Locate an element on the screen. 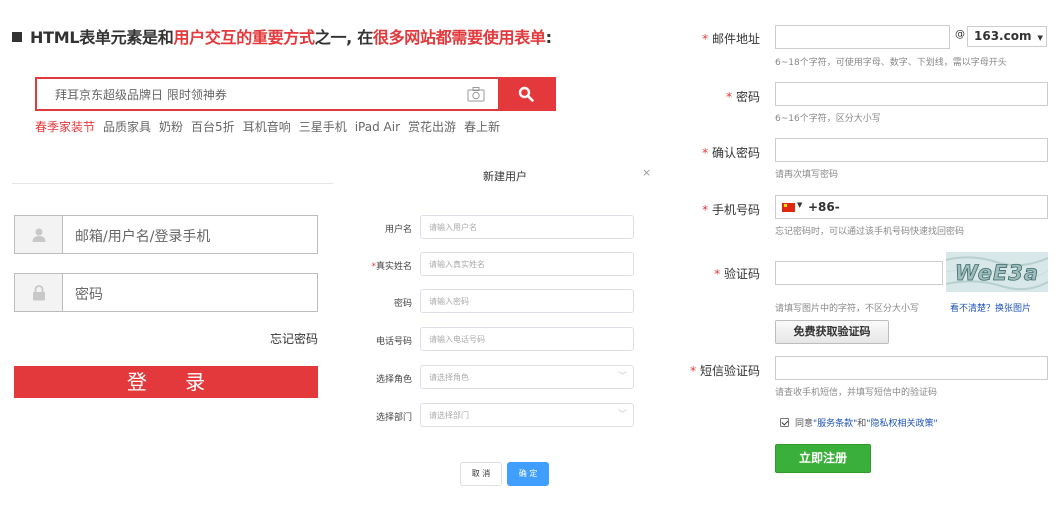  password-input: 请输入密码 is located at coordinates (527, 301).